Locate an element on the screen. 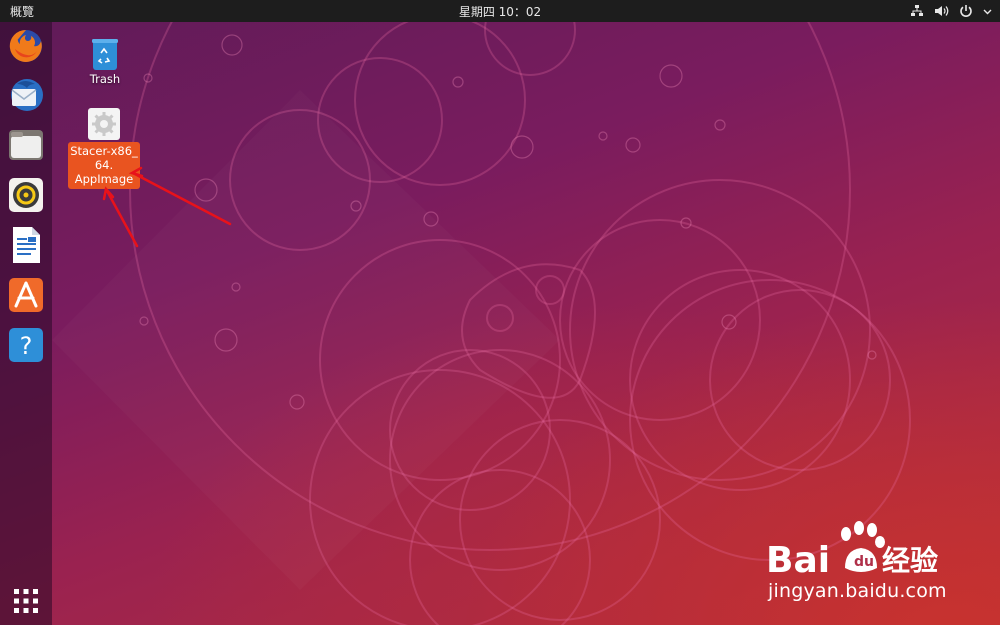 This screenshot has height=625, width=1000. volume-icon is located at coordinates (941, 11).